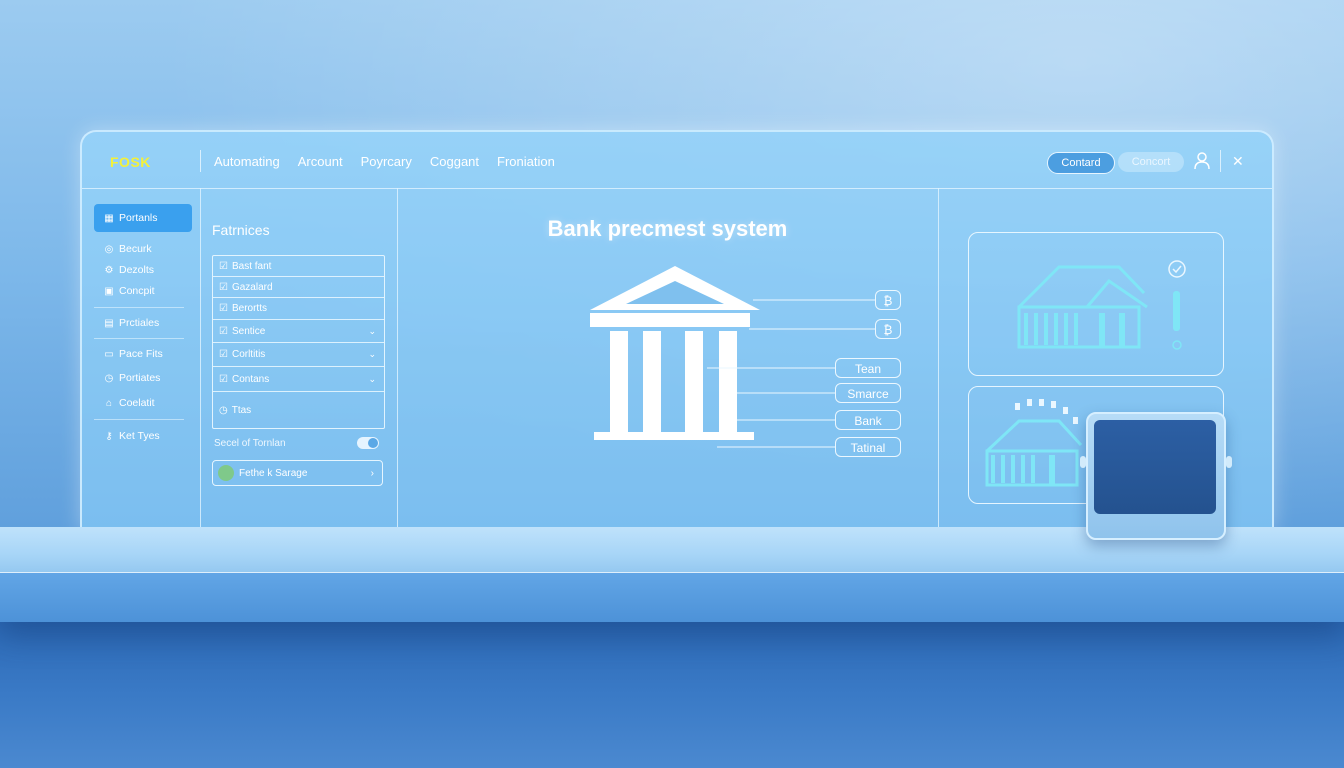  Describe the element at coordinates (109, 354) in the screenshot. I see `folder-icon: ▭` at that location.